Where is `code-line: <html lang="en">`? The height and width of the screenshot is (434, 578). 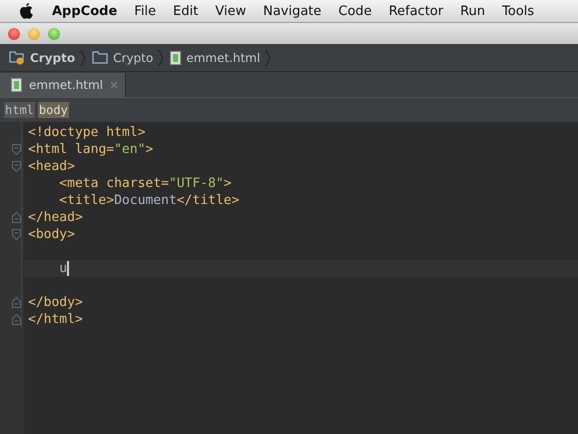
code-line: <html lang="en"> is located at coordinates (91, 149).